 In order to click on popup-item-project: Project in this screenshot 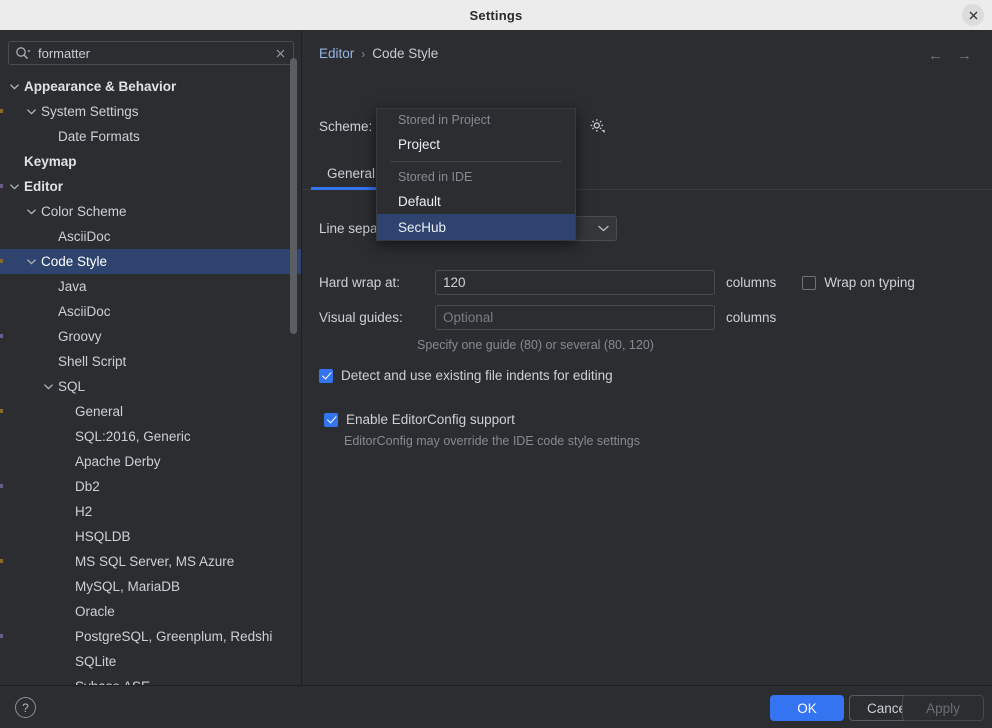, I will do `click(476, 144)`.